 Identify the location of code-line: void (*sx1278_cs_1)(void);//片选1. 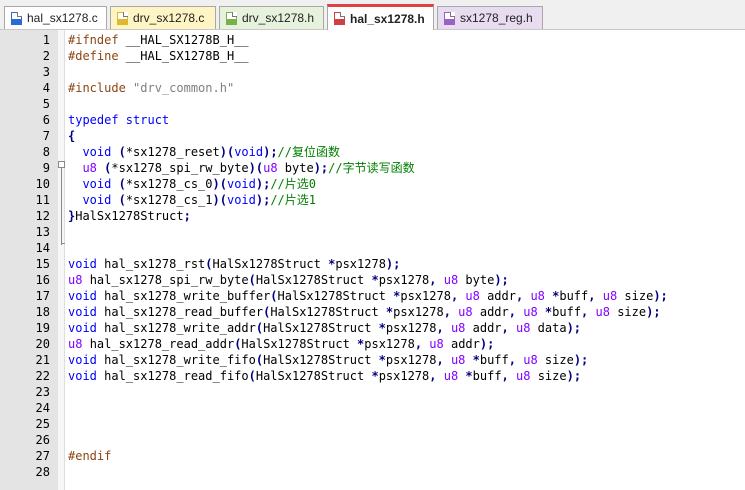
(192, 200).